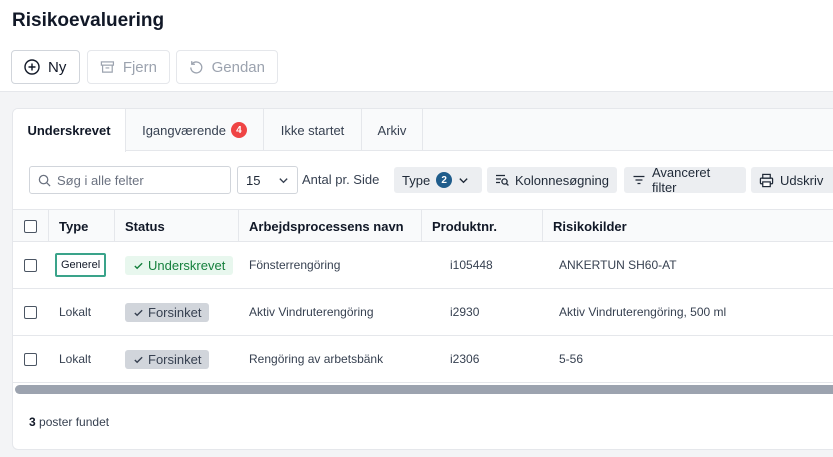 This screenshot has width=833, height=457. I want to click on product-cell: i2930, so click(465, 312).